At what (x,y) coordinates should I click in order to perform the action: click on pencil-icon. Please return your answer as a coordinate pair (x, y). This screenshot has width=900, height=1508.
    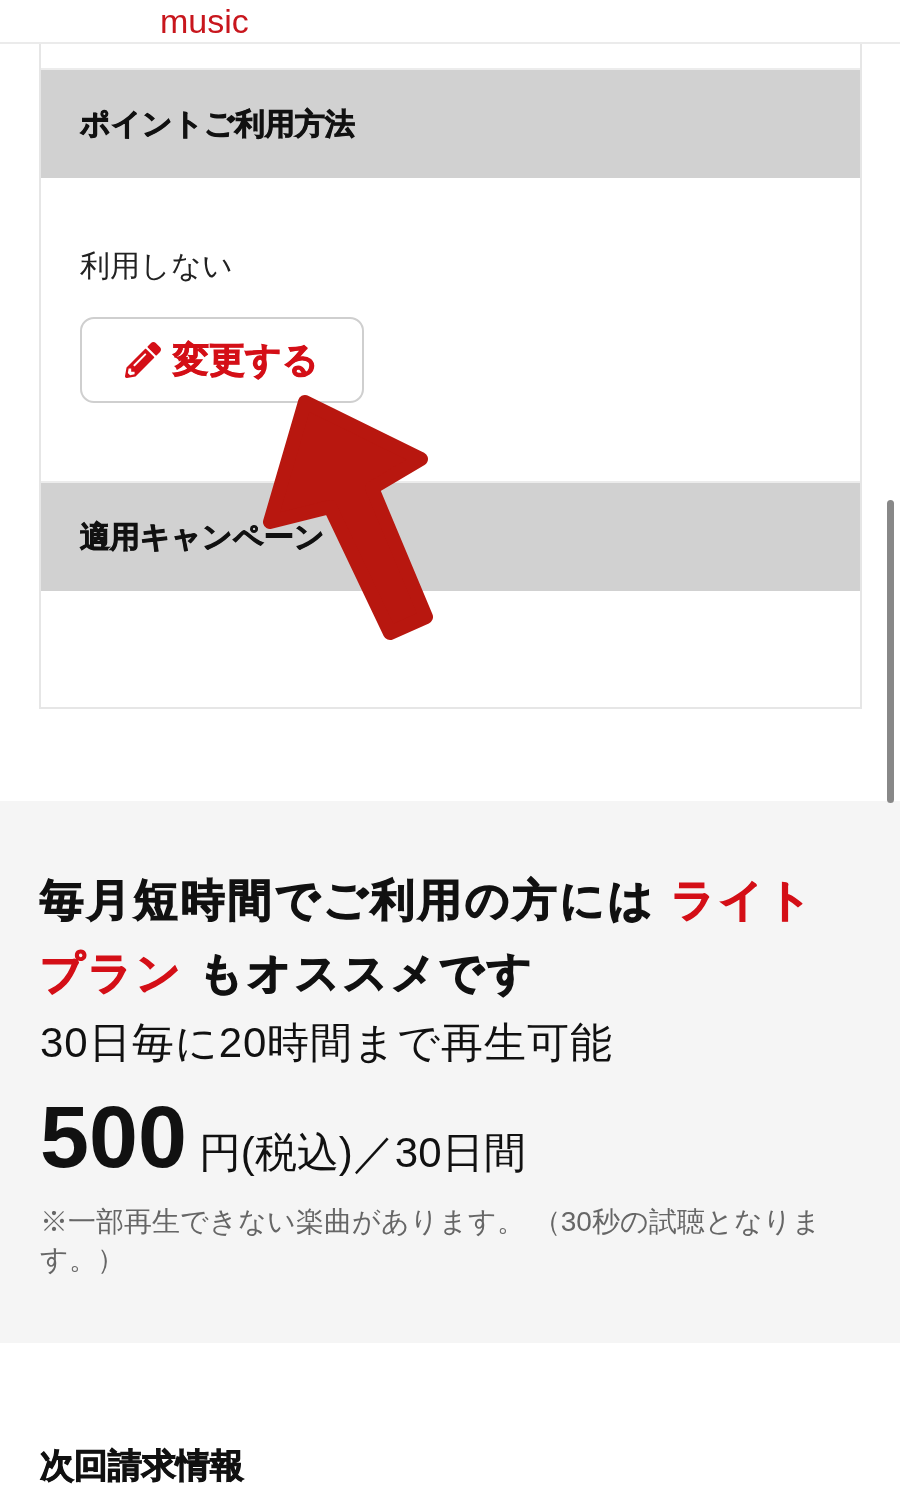
    Looking at the image, I should click on (143, 360).